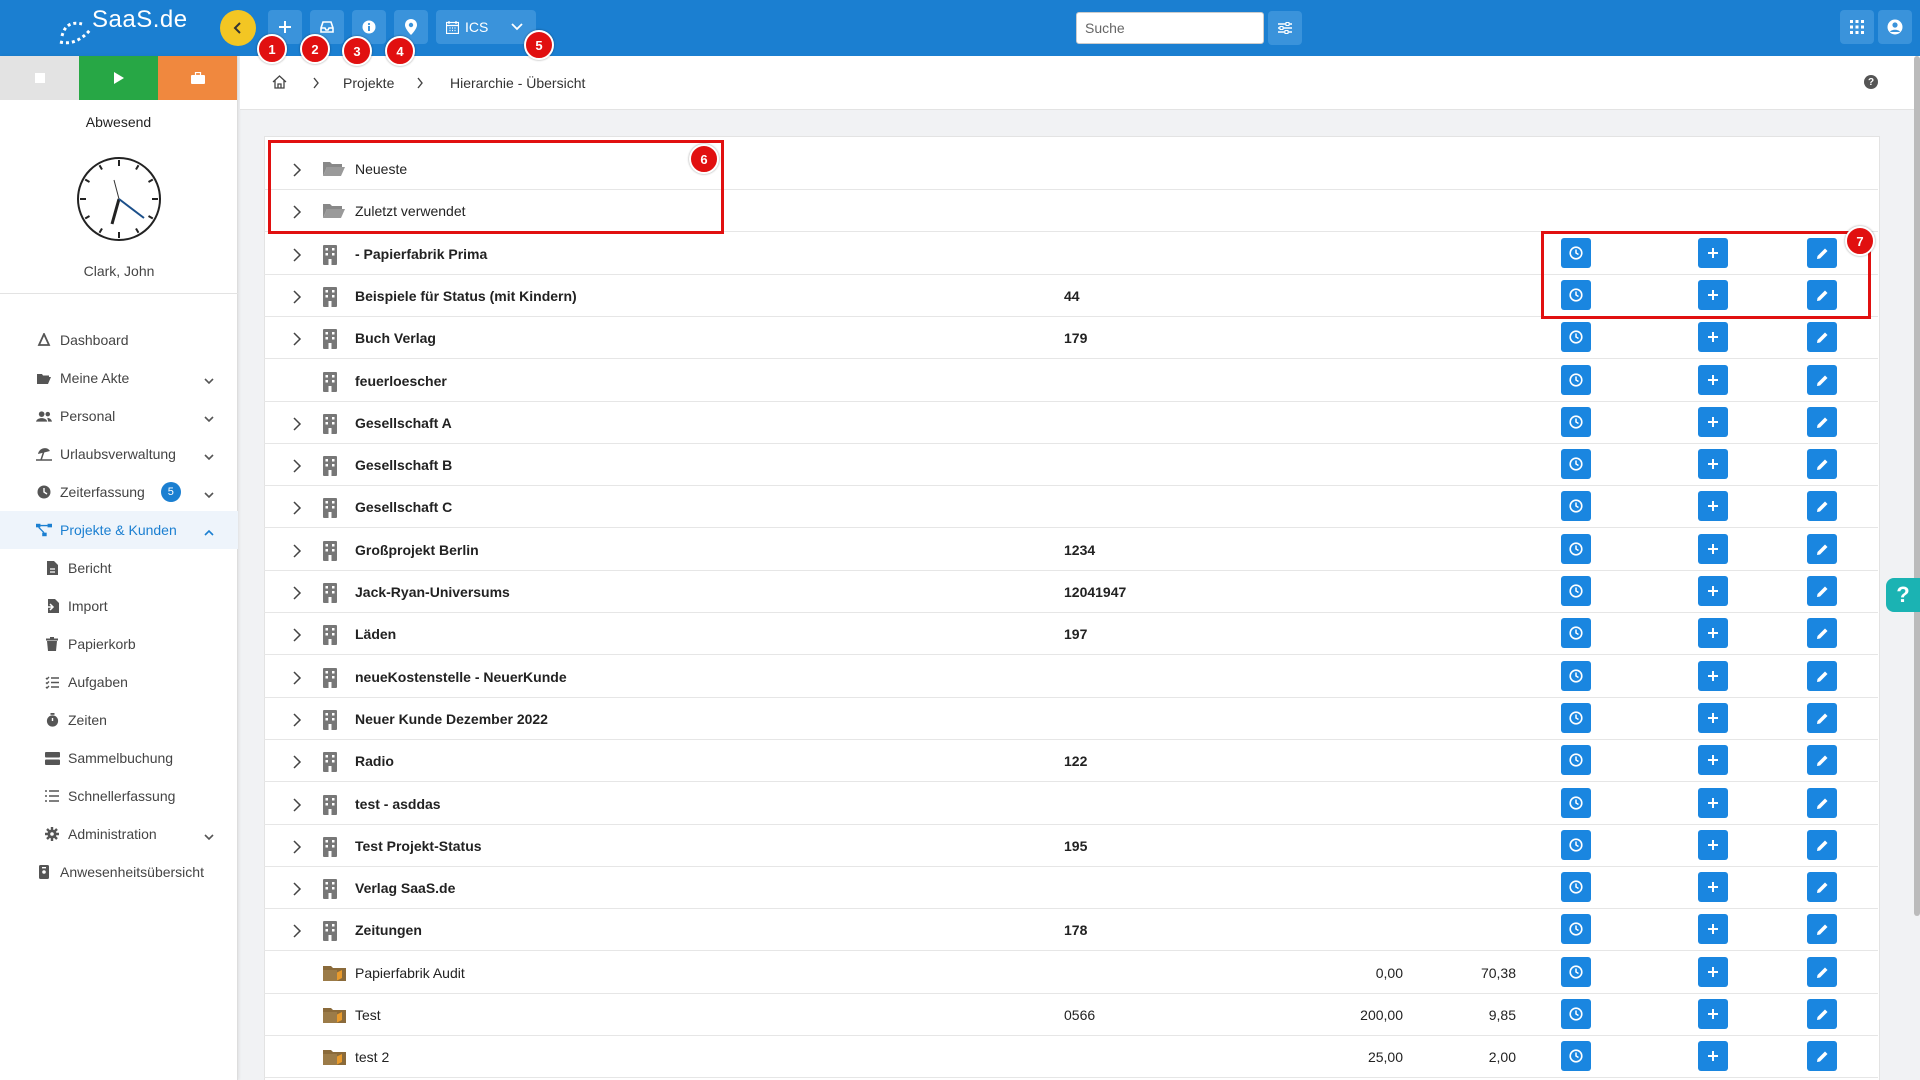  Describe the element at coordinates (417, 550) in the screenshot. I see `item-name: Großprojekt Berlin` at that location.